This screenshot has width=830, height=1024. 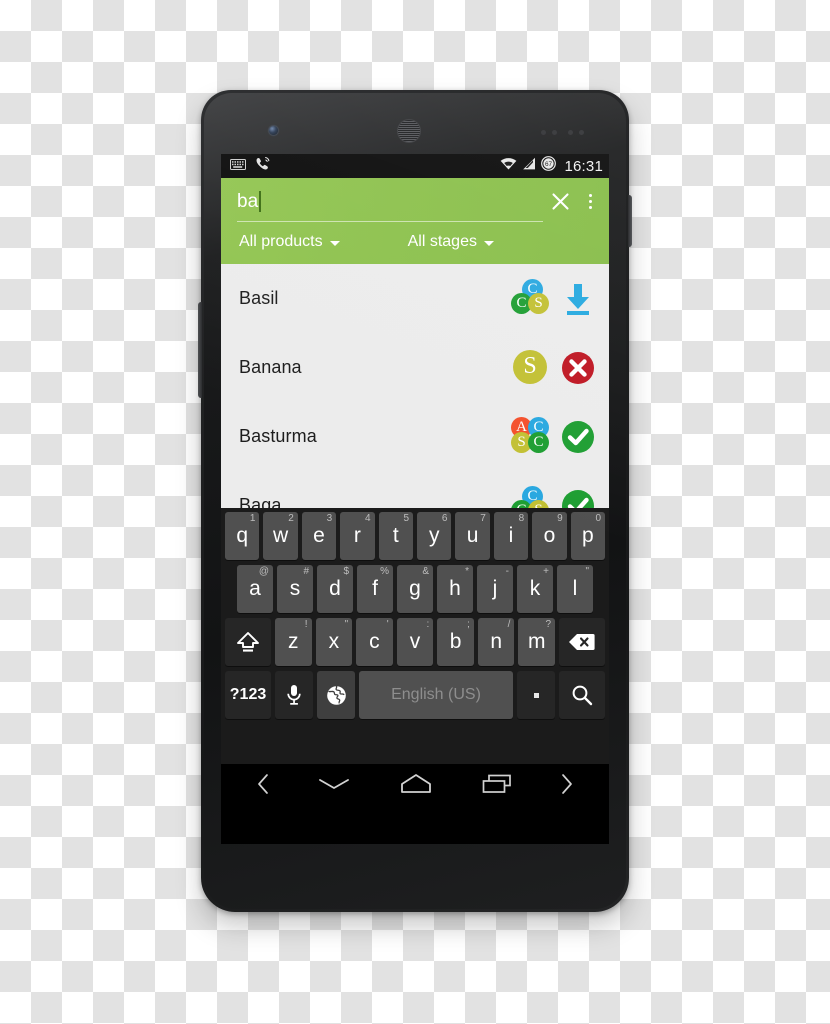 I want to click on chevron-left-icon, so click(x=263, y=783).